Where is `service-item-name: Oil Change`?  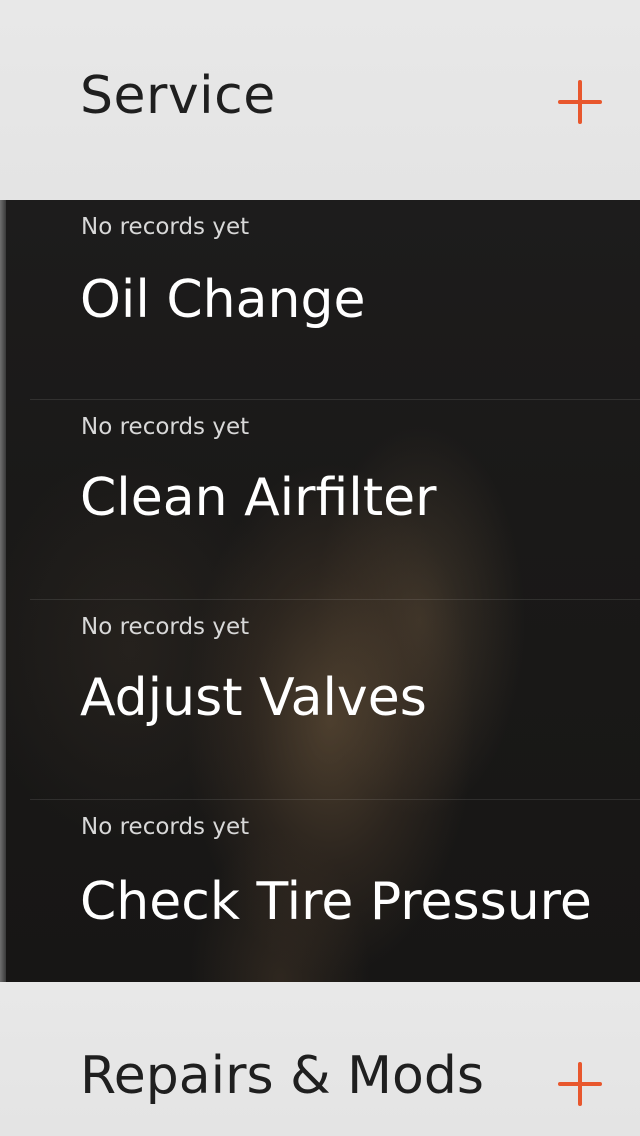
service-item-name: Oil Change is located at coordinates (223, 300).